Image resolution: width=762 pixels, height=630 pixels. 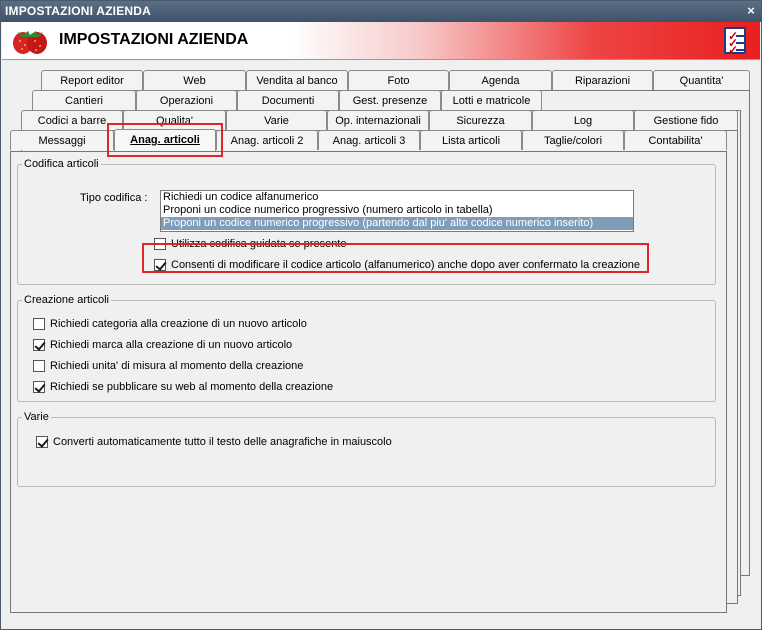 What do you see at coordinates (72, 120) in the screenshot?
I see `tab-codici-a-barre: Codici a barre` at bounding box center [72, 120].